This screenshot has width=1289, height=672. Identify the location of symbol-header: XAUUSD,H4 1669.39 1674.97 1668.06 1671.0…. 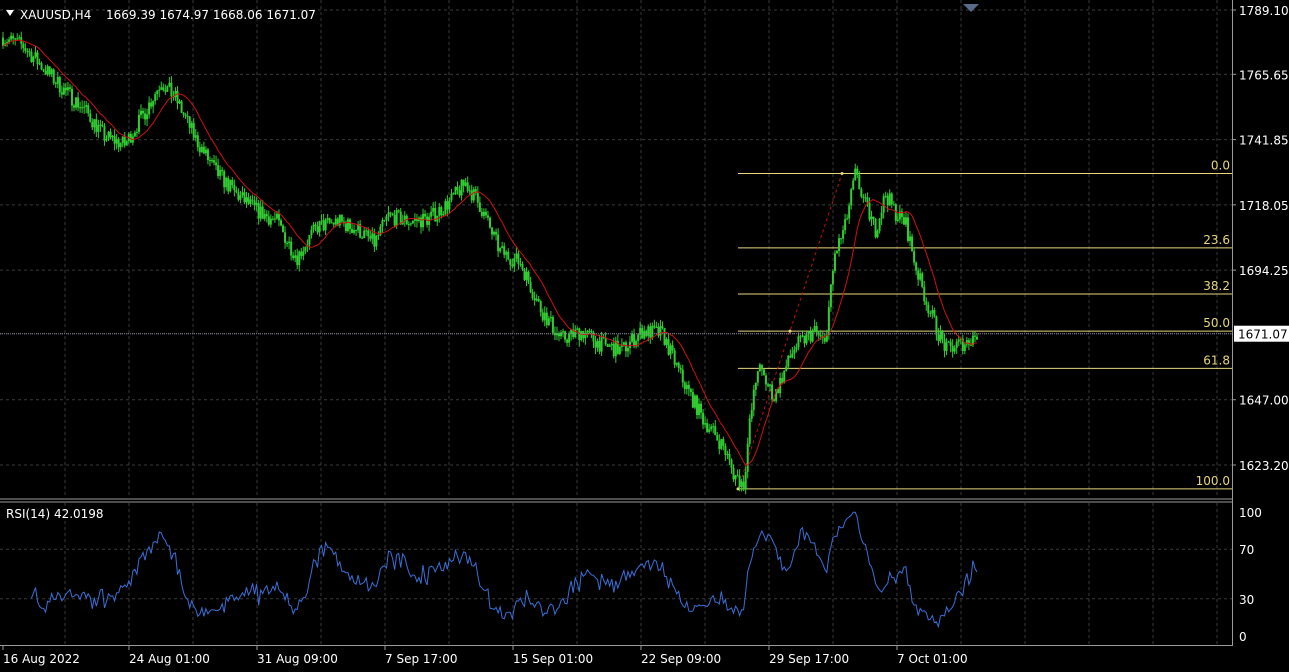
(161, 15).